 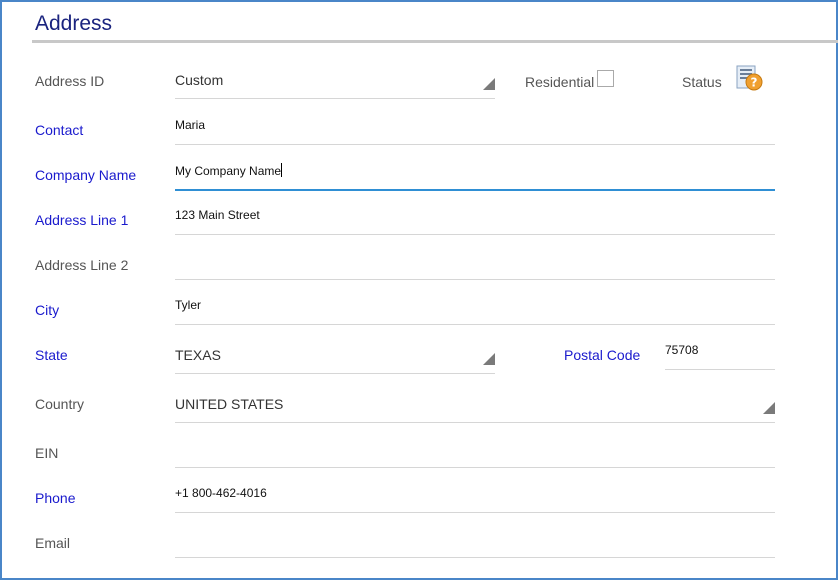 I want to click on phone-input: +1 800-462-4016, so click(x=475, y=499).